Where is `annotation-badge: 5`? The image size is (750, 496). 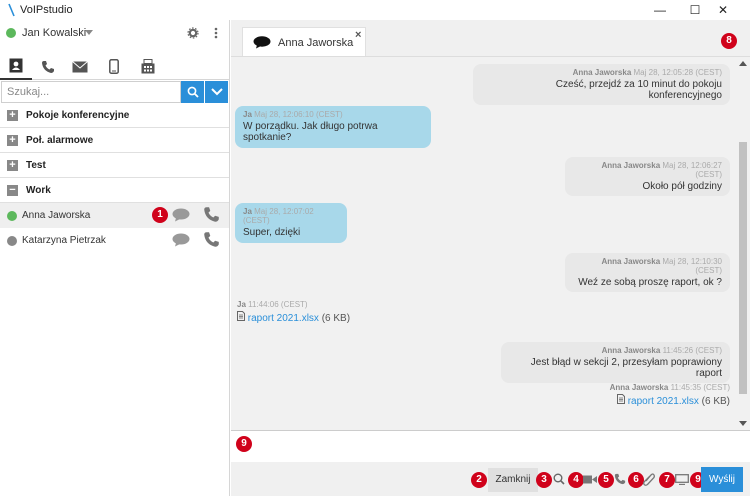 annotation-badge: 5 is located at coordinates (606, 480).